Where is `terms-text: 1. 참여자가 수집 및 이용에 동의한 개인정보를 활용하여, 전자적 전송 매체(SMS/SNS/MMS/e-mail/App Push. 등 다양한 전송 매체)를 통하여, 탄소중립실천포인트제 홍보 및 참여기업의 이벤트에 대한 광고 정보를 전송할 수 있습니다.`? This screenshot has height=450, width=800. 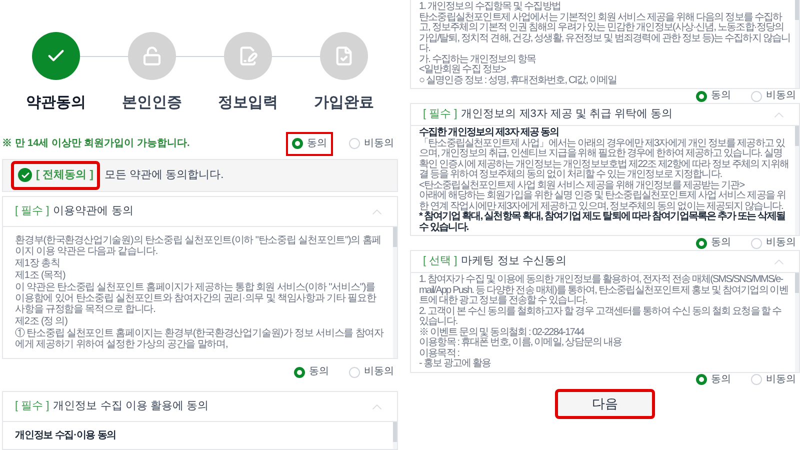
terms-text: 1. 참여자가 수집 및 이용에 동의한 개인정보를 활용하여, 전자적 전송 매체(SMS/SNS/MMS/e-mail/App Push. 등 다양한 전송 매체)를 통하여, 탄소중립실천포인트제 홍보 및 참여기업의 이벤트에 대한 광고 정보를 전송할 수 있습니다. is located at coordinates (604, 290).